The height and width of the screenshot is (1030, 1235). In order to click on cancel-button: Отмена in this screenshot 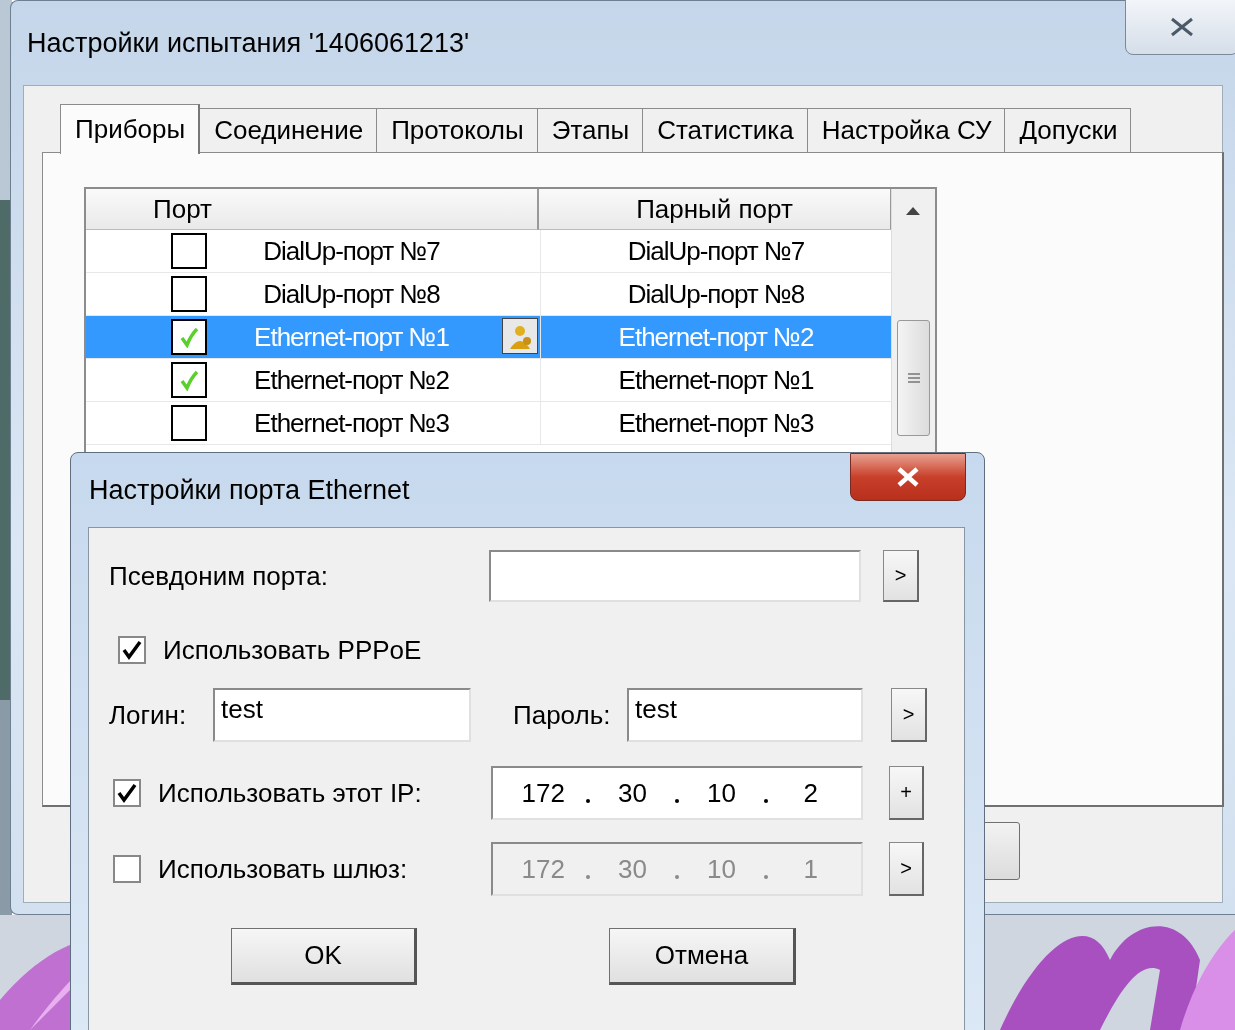, I will do `click(702, 956)`.